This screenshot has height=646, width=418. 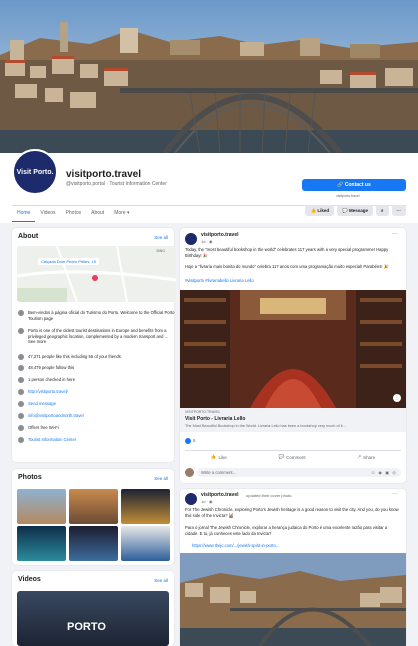 I want to click on liked-button: 👍 Liked, so click(x=320, y=210).